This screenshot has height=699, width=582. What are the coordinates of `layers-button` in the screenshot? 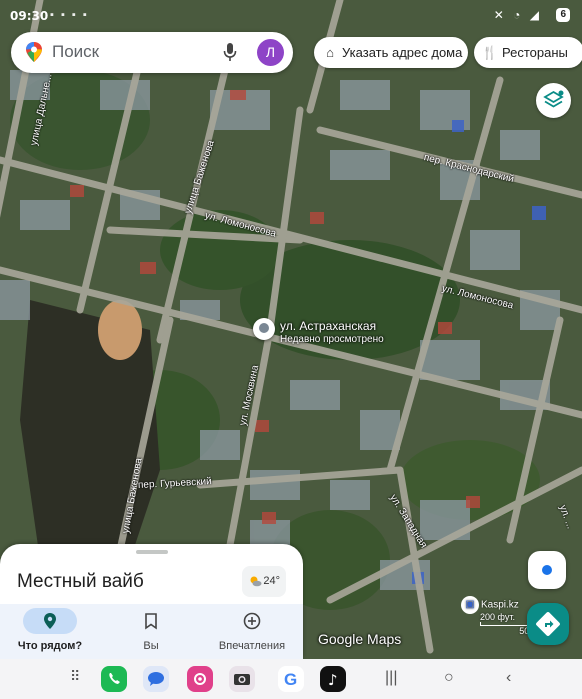 It's located at (553, 100).